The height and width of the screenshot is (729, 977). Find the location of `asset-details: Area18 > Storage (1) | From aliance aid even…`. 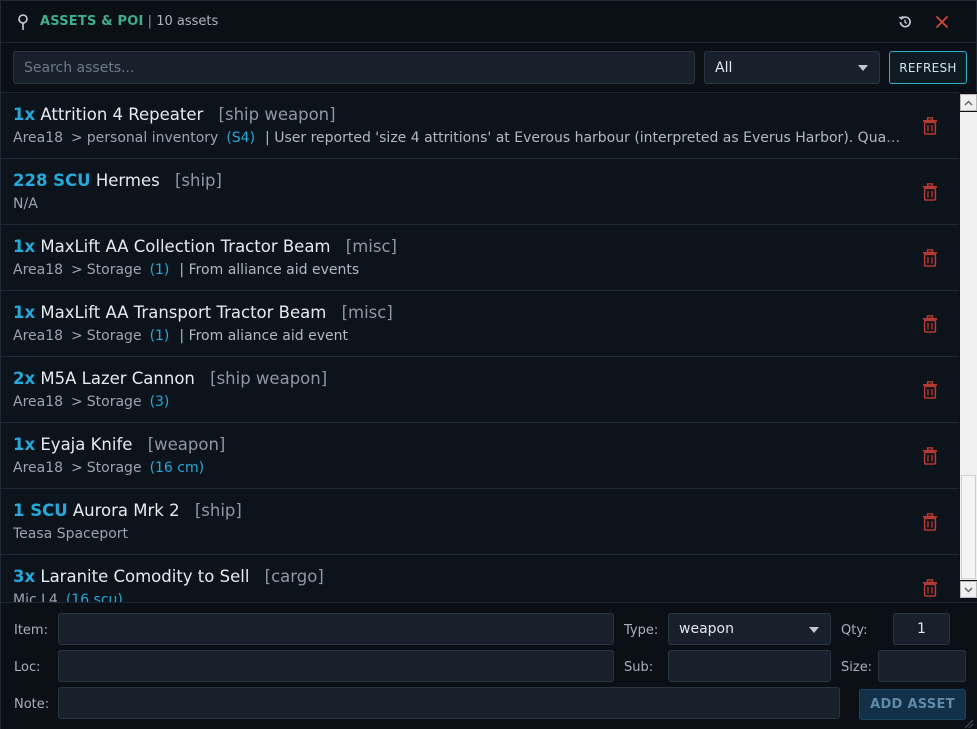

asset-details: Area18 > Storage (1) | From aliance aid even… is located at coordinates (460, 336).